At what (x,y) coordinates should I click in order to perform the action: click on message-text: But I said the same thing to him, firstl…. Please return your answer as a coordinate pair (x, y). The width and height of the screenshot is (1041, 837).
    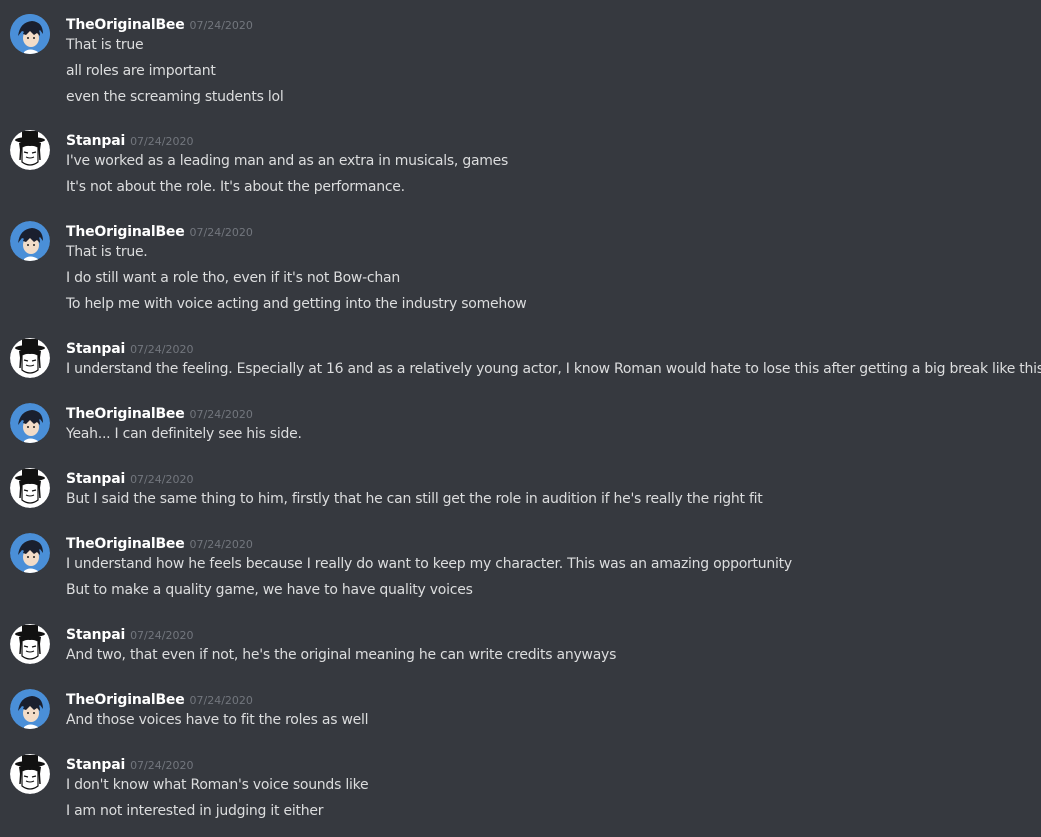
    Looking at the image, I should click on (414, 499).